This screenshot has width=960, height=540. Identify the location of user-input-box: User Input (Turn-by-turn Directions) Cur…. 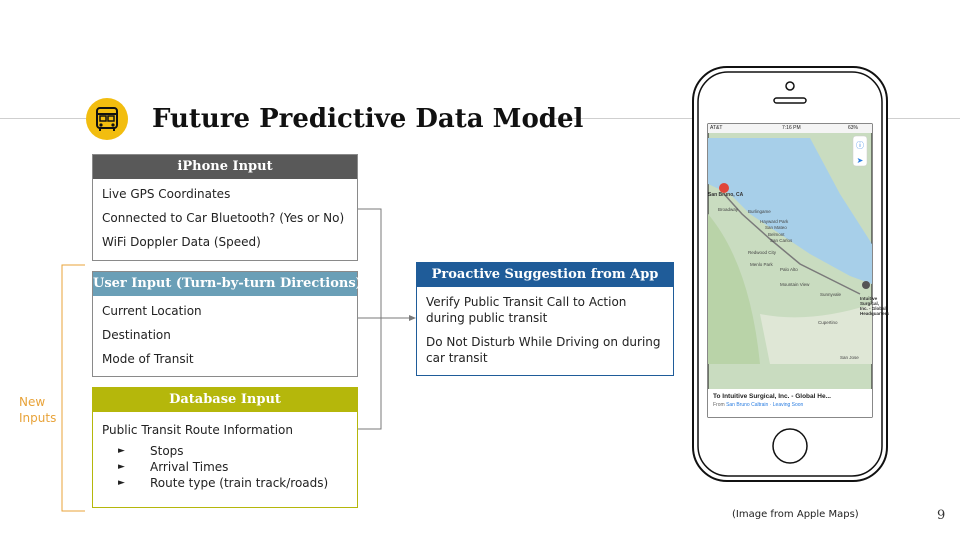
(227, 324).